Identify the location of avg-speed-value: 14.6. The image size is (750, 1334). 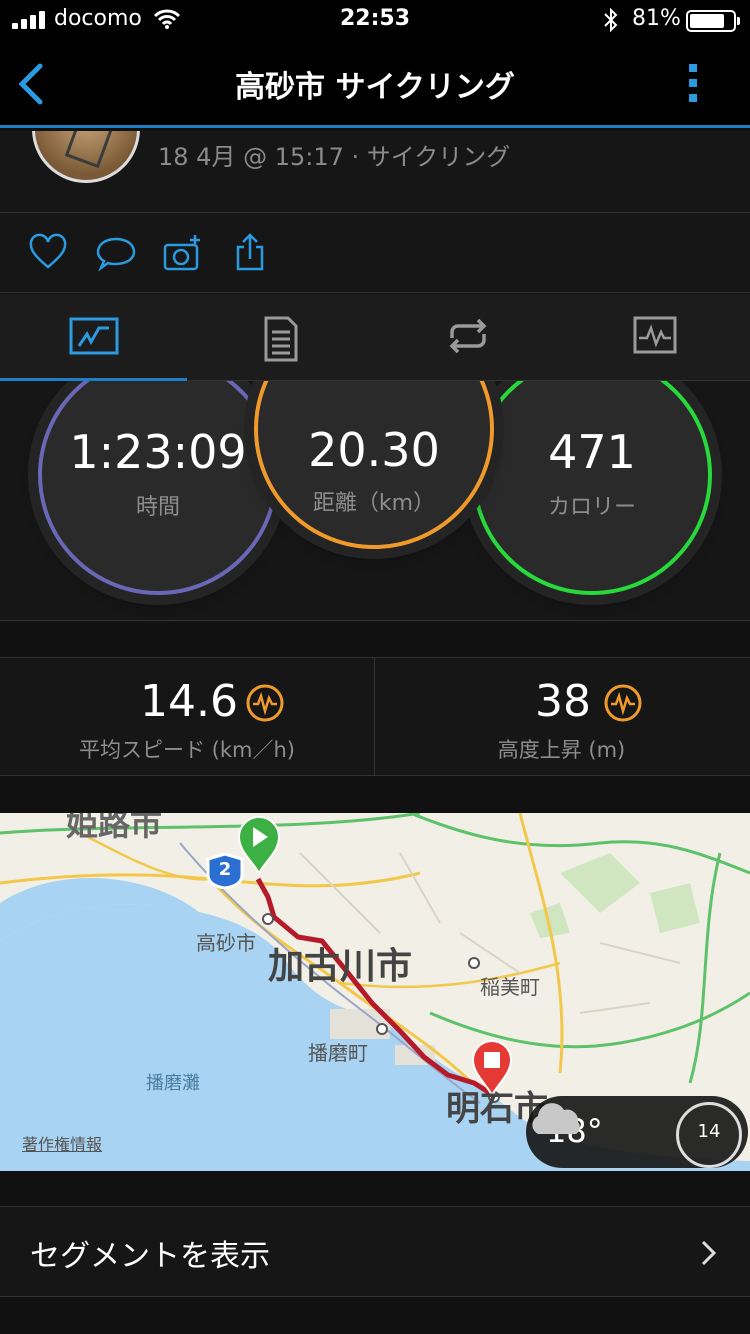
(189, 701).